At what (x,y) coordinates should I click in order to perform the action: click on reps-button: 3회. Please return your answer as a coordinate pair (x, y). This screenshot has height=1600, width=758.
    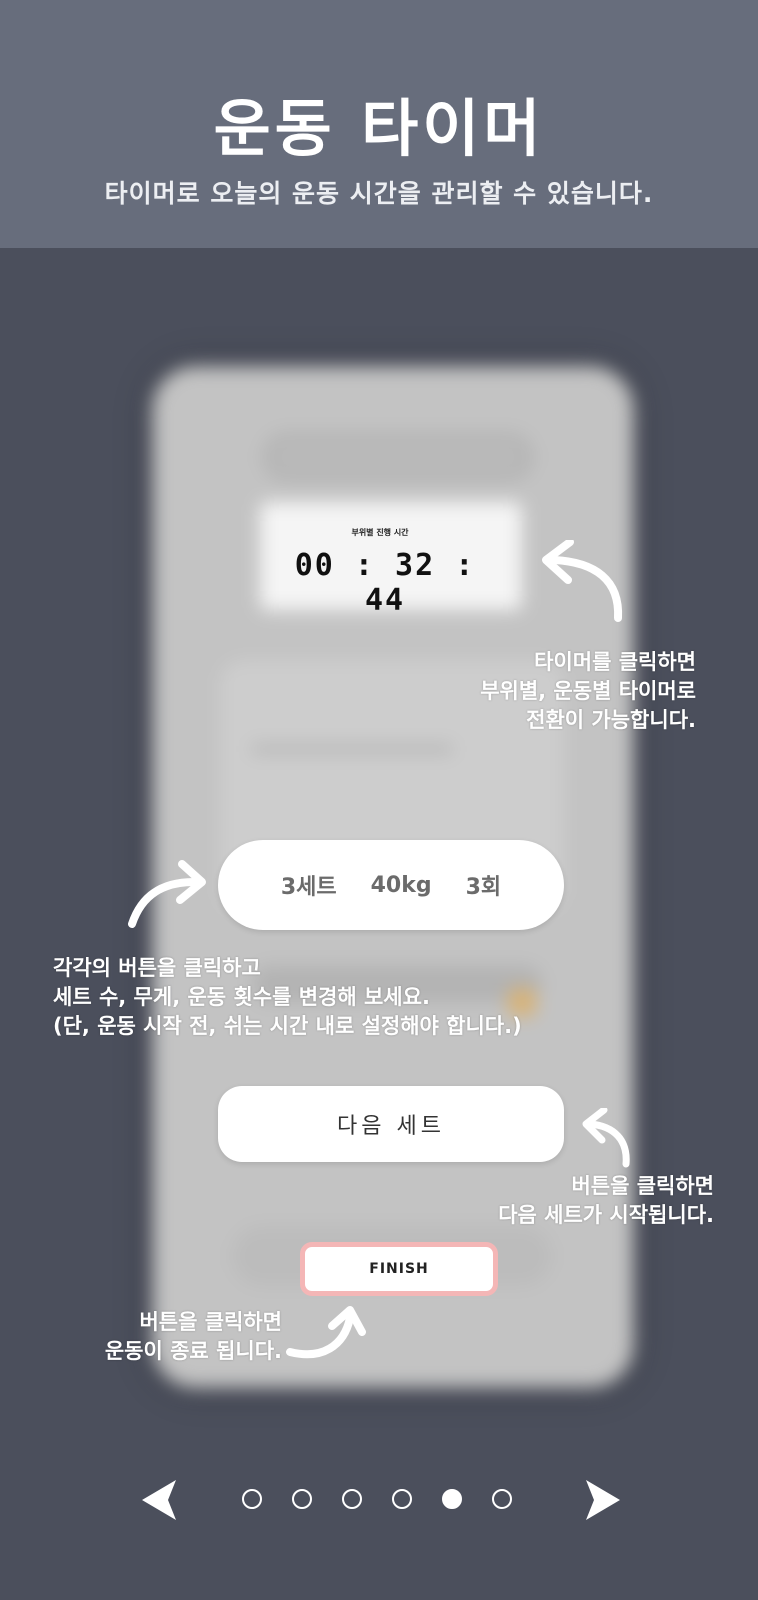
    Looking at the image, I should click on (484, 885).